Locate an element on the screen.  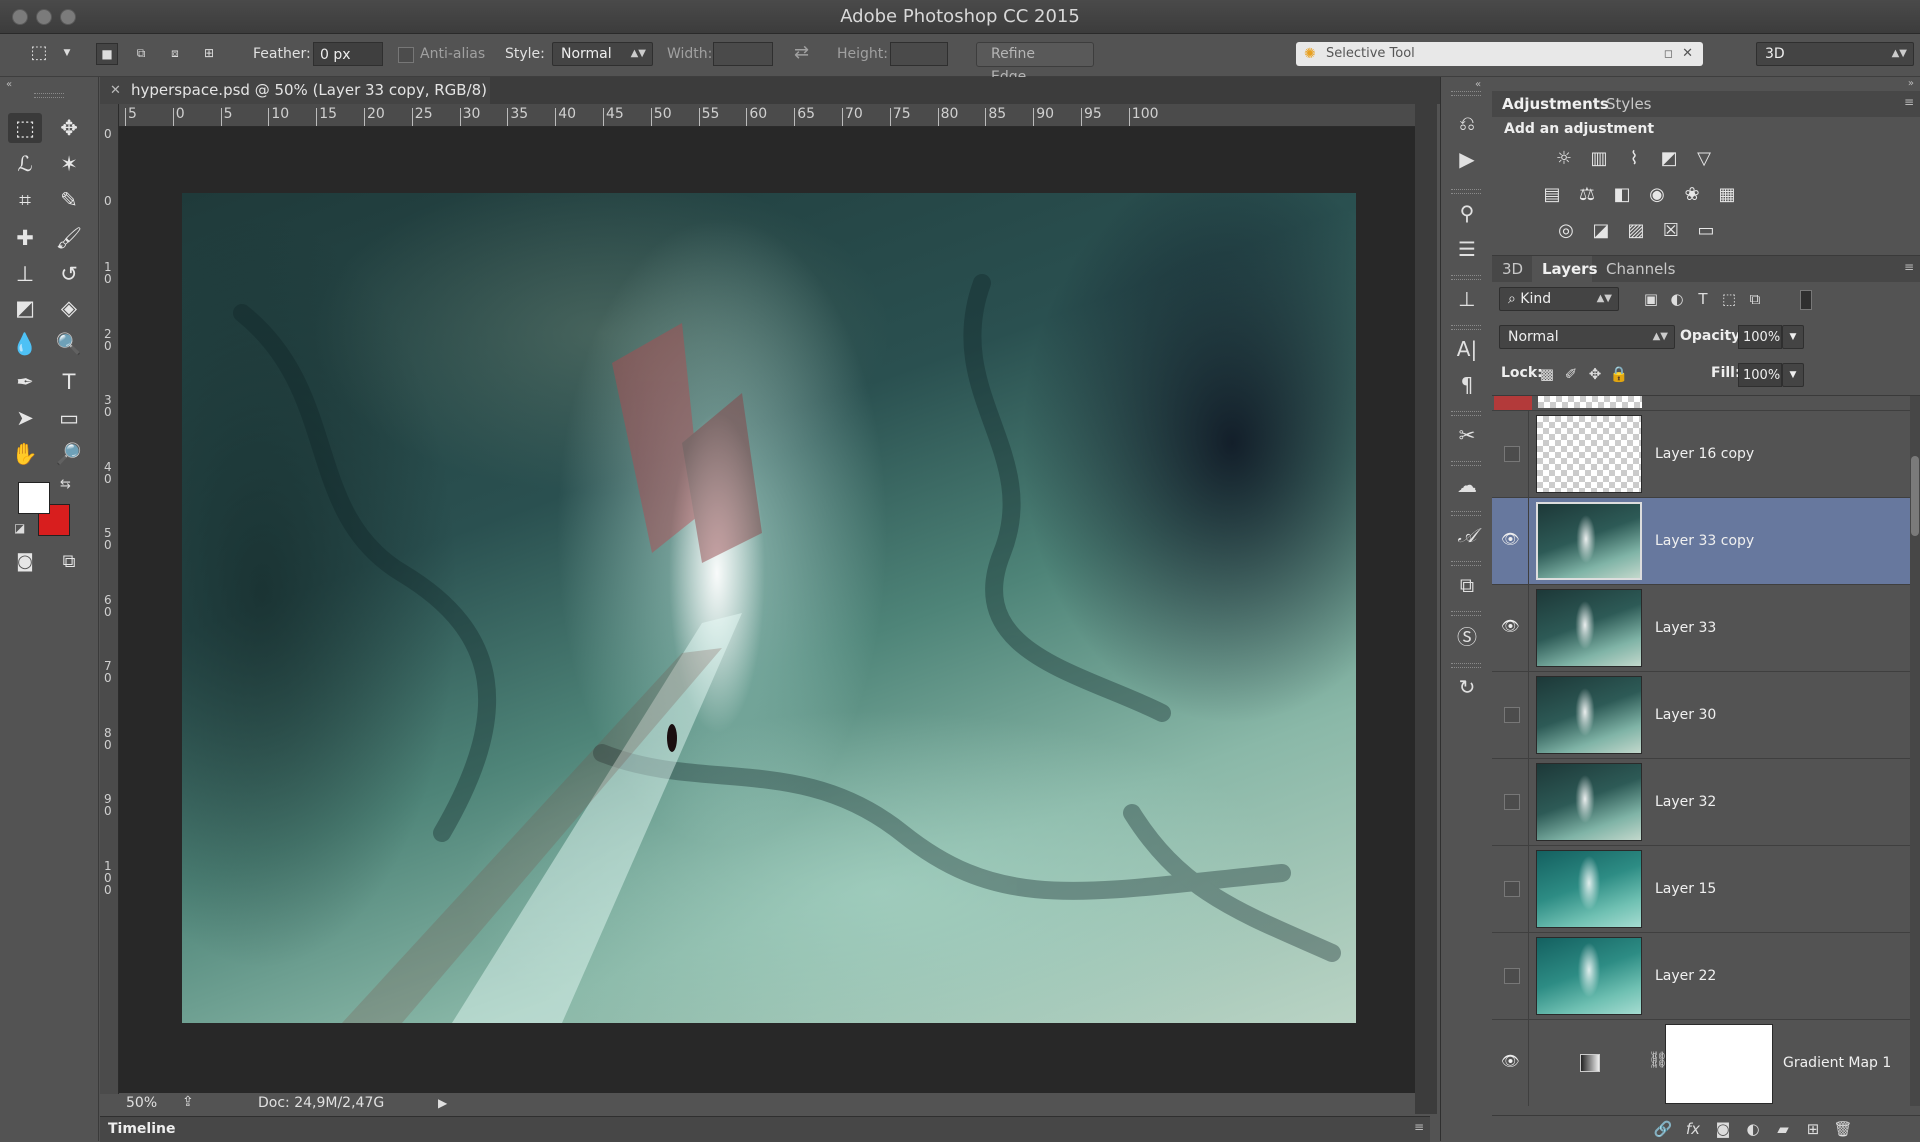
timeline-tab: Timeline is located at coordinates (142, 1129).